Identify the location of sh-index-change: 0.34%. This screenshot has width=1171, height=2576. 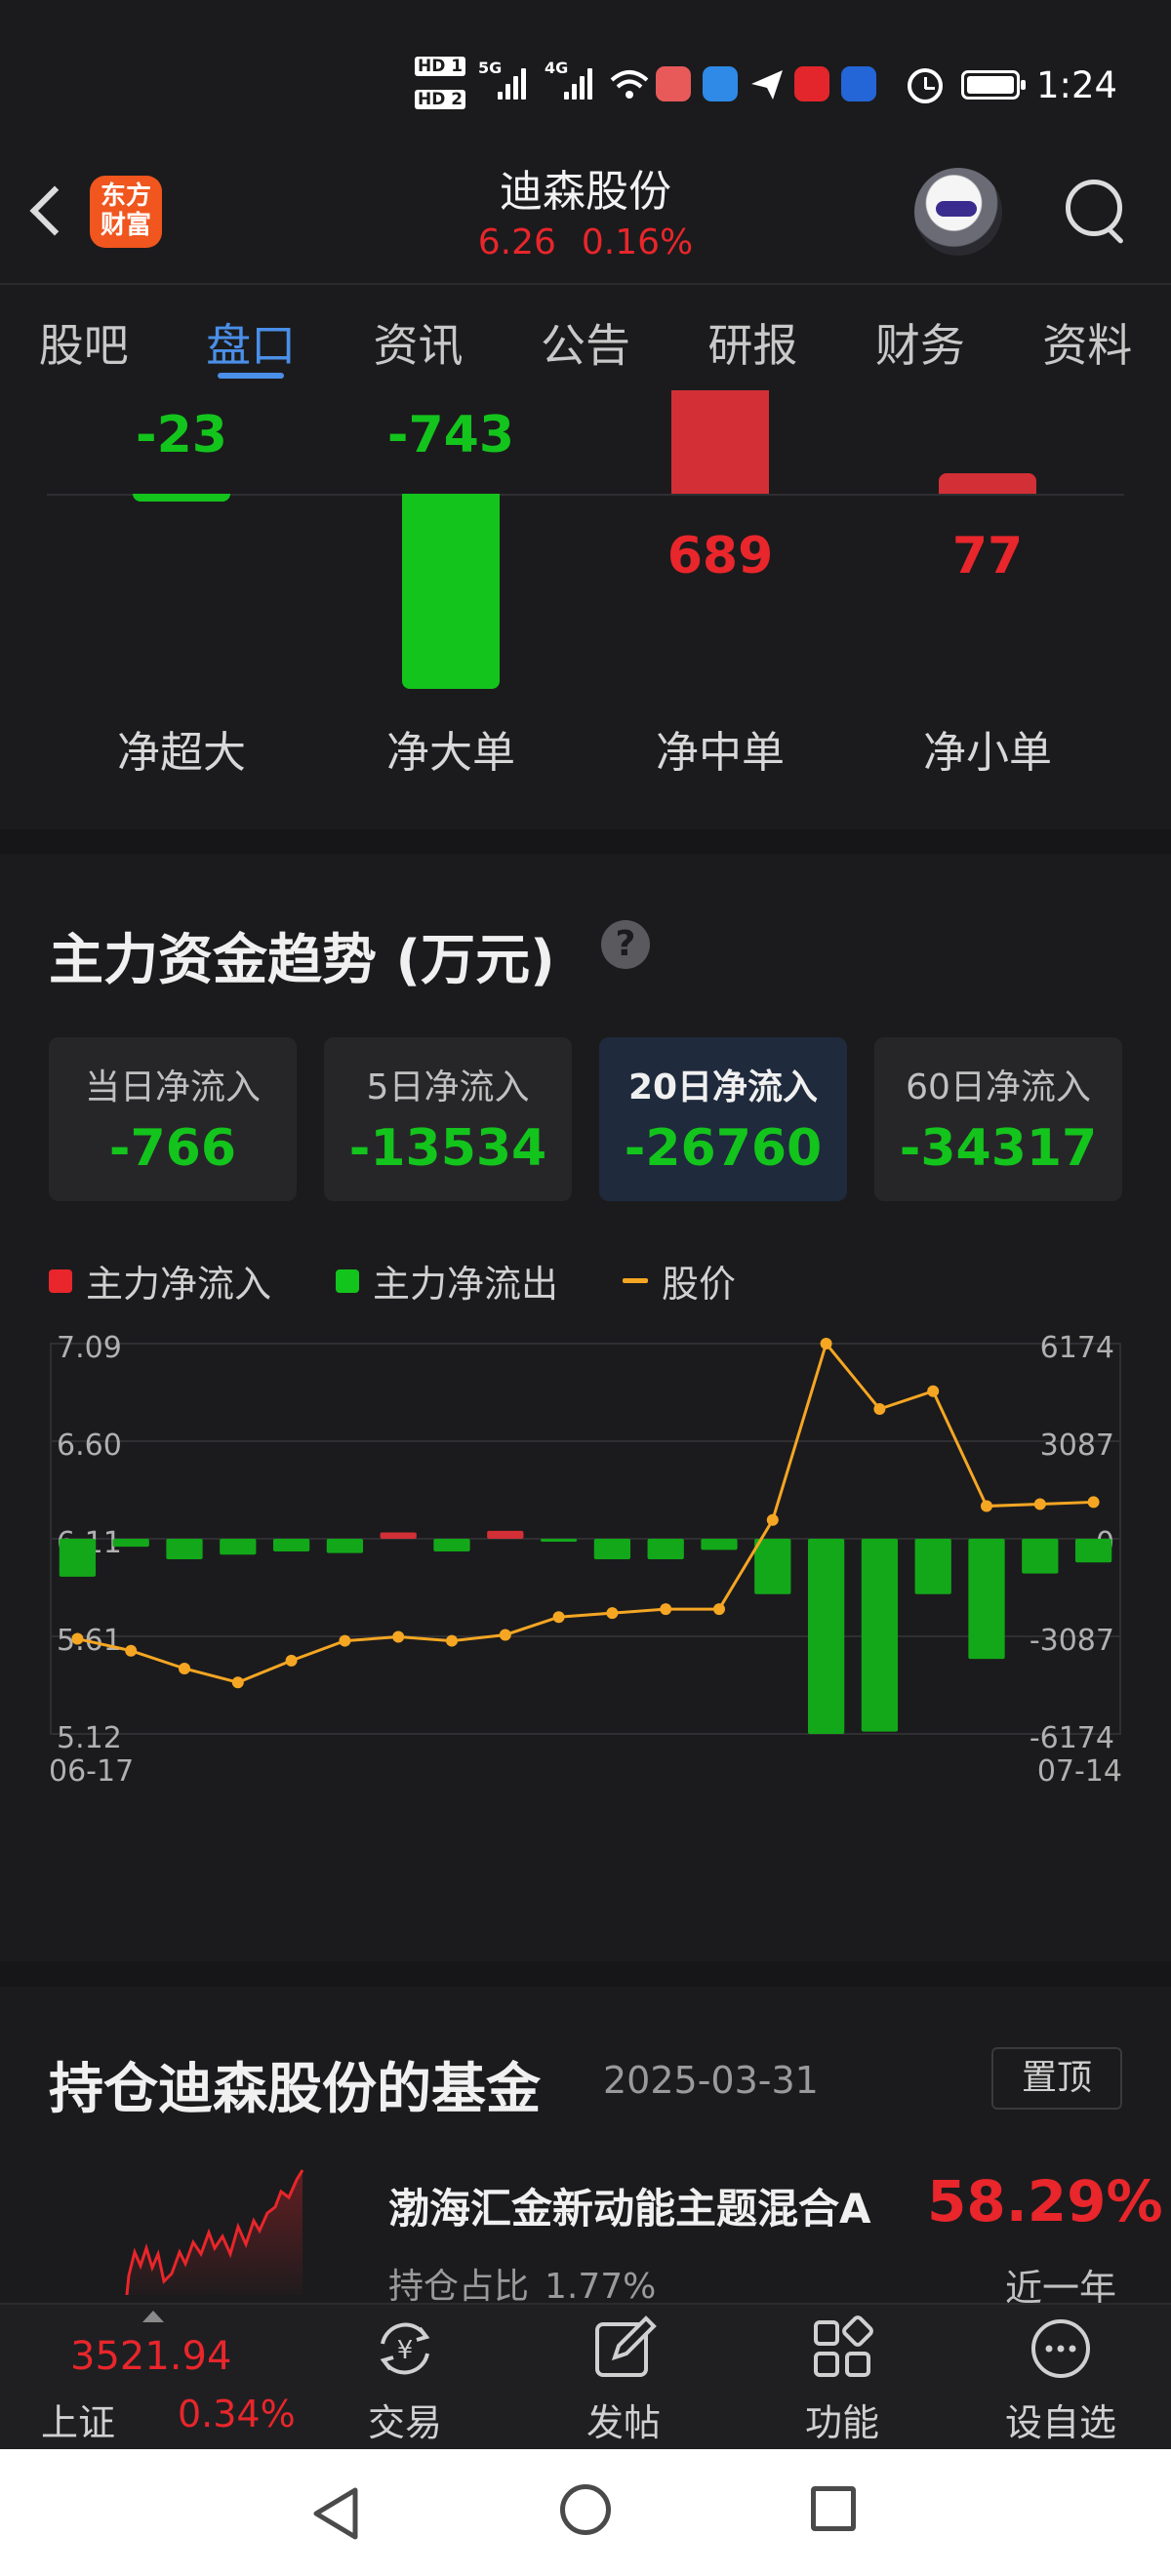
(237, 2414).